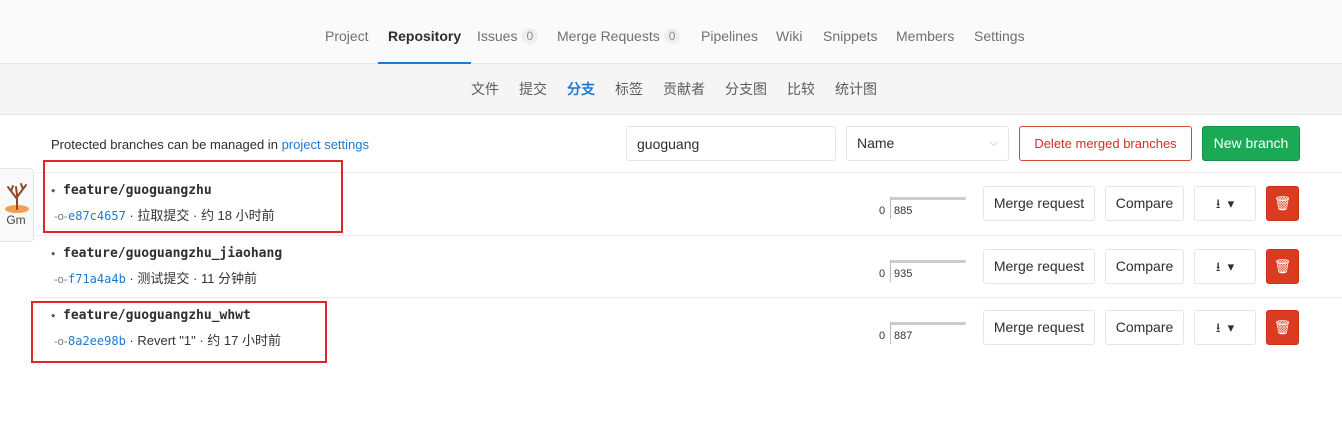 The height and width of the screenshot is (440, 1342). I want to click on sort-dropdown: Name ⌵, so click(927, 143).